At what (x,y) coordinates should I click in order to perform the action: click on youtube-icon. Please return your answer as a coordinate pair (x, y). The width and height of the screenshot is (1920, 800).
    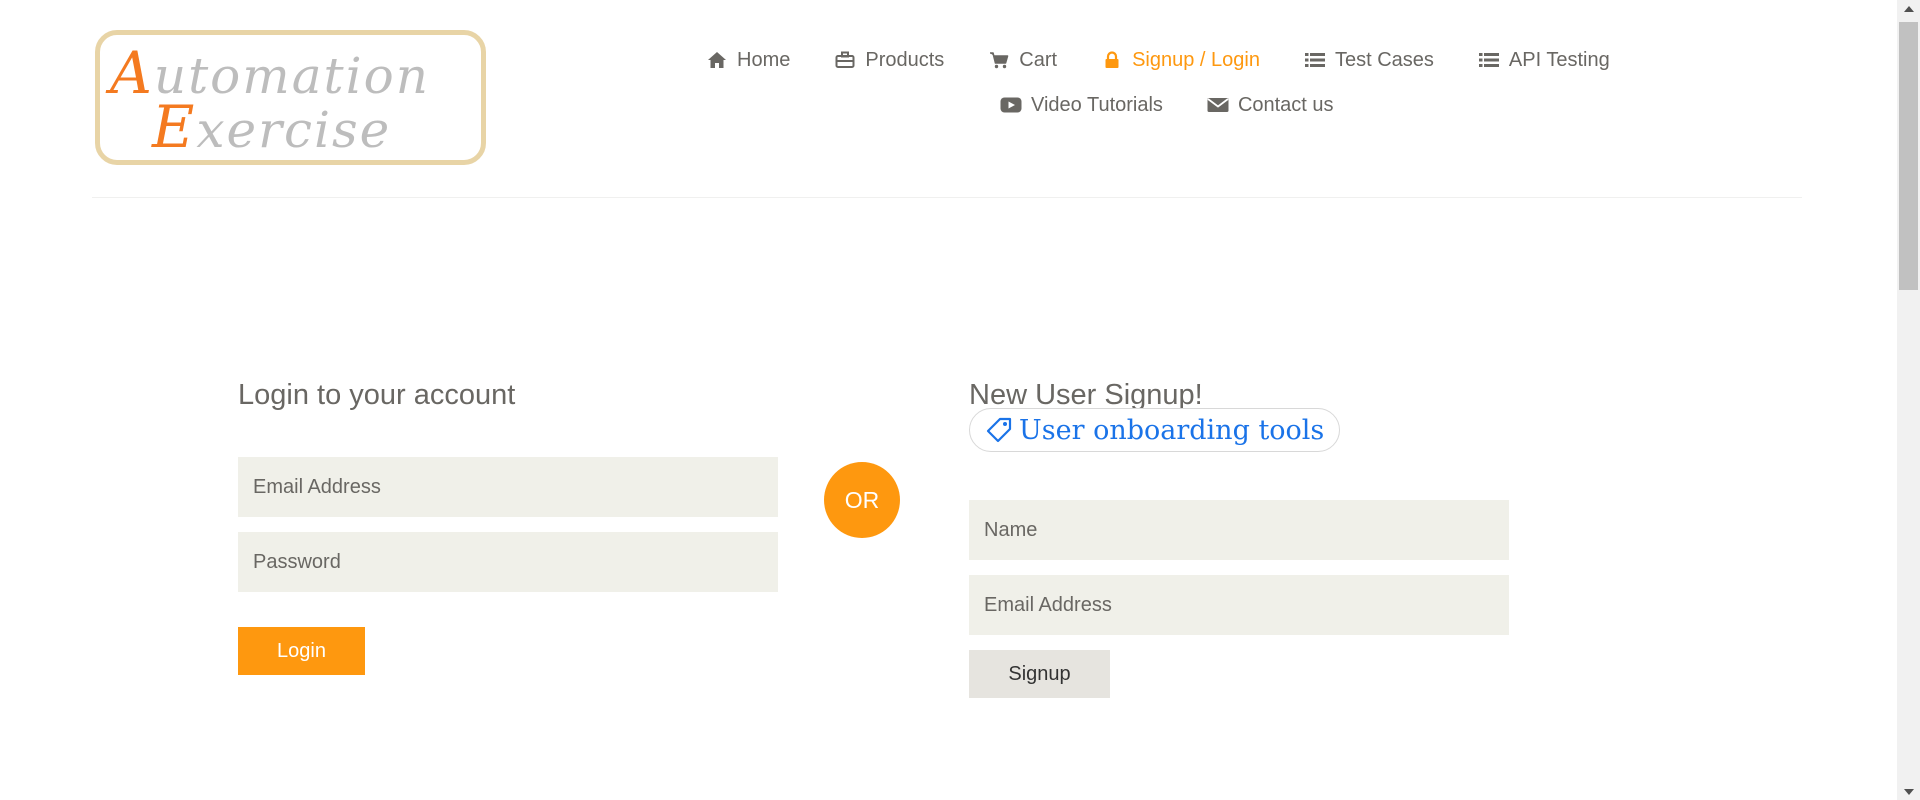
    Looking at the image, I should click on (1011, 105).